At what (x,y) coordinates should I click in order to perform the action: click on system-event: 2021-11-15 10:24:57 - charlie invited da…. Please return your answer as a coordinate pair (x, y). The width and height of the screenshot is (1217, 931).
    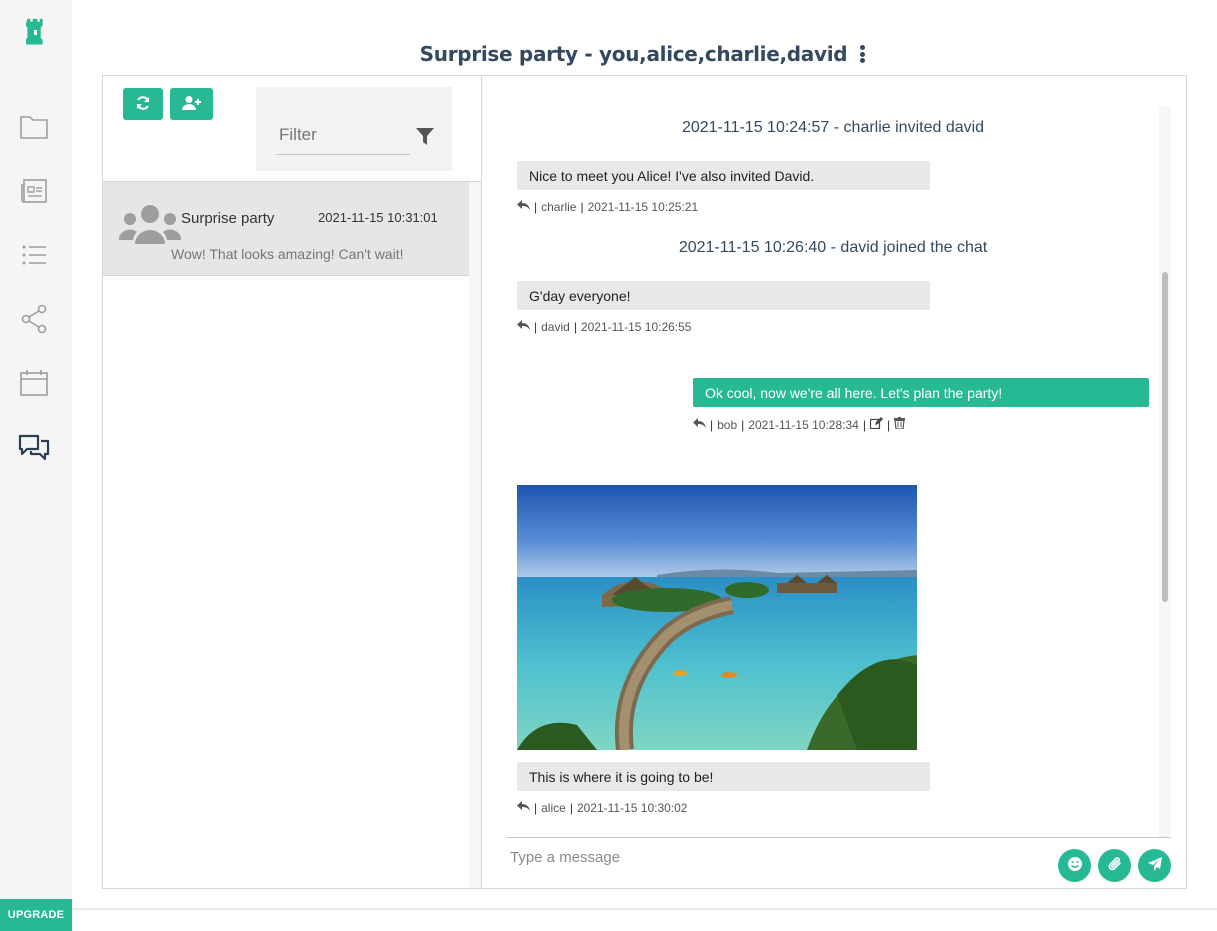
    Looking at the image, I should click on (833, 127).